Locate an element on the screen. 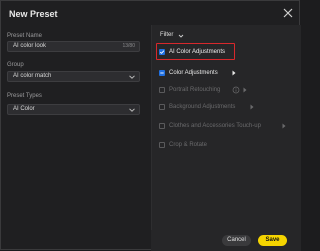  option-crop-rotate: Crop & Rotate is located at coordinates (189, 145).